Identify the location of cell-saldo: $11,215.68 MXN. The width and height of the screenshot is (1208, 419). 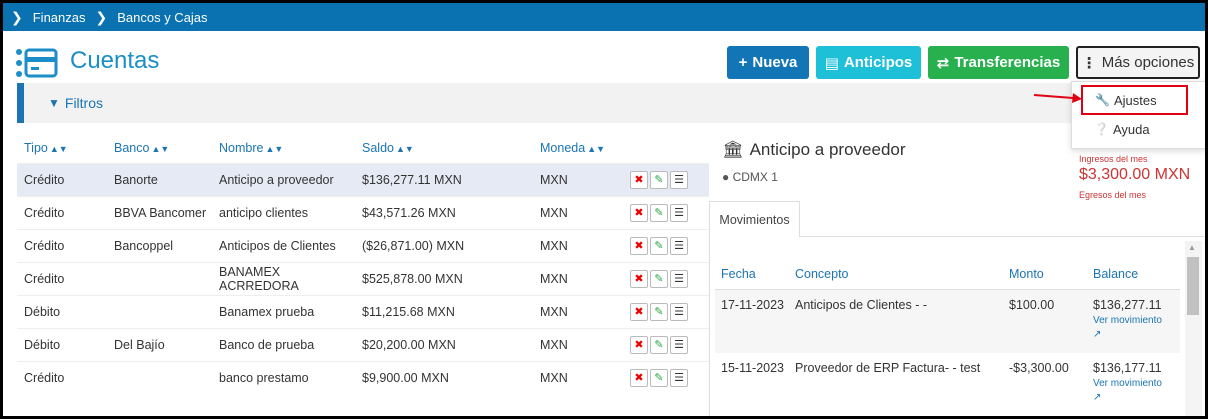
(444, 311).